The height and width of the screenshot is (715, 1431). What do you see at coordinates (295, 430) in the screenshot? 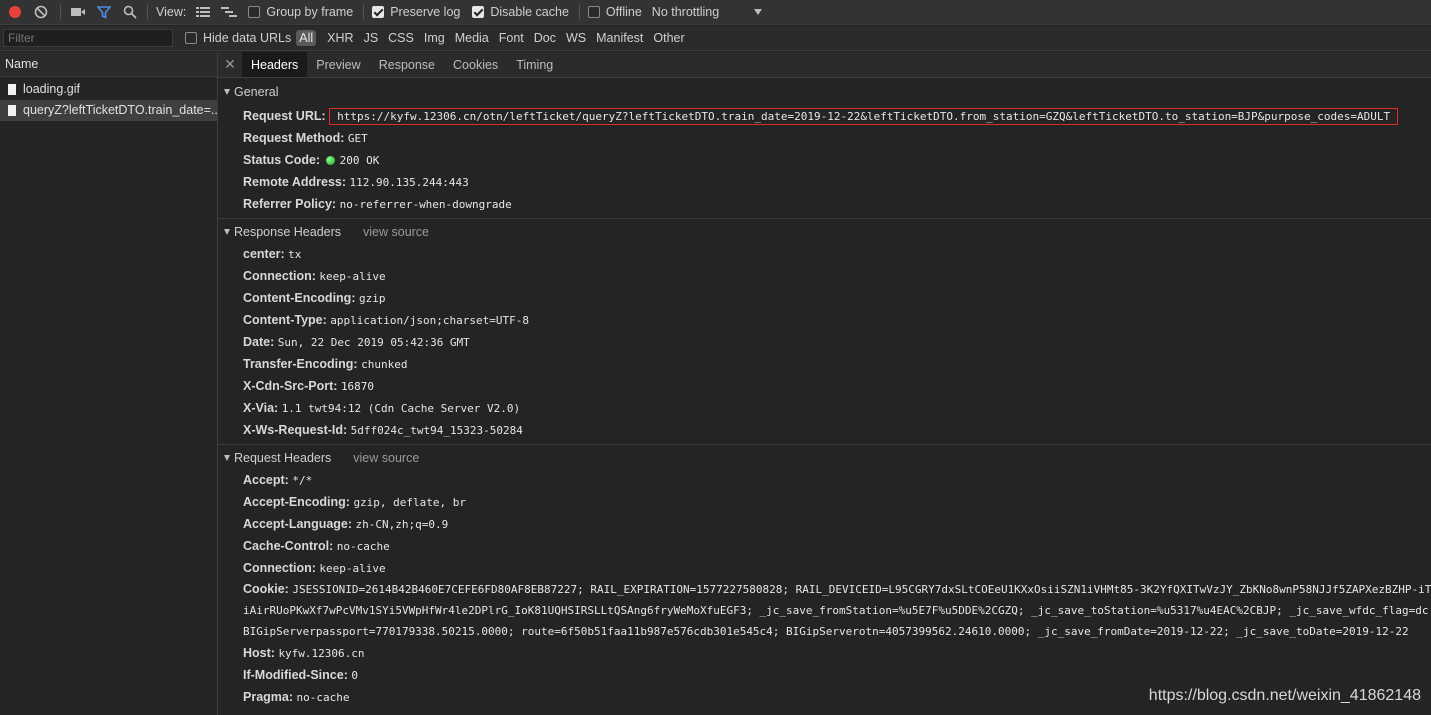
I see `header-key: X-Ws-Request-Id:` at bounding box center [295, 430].